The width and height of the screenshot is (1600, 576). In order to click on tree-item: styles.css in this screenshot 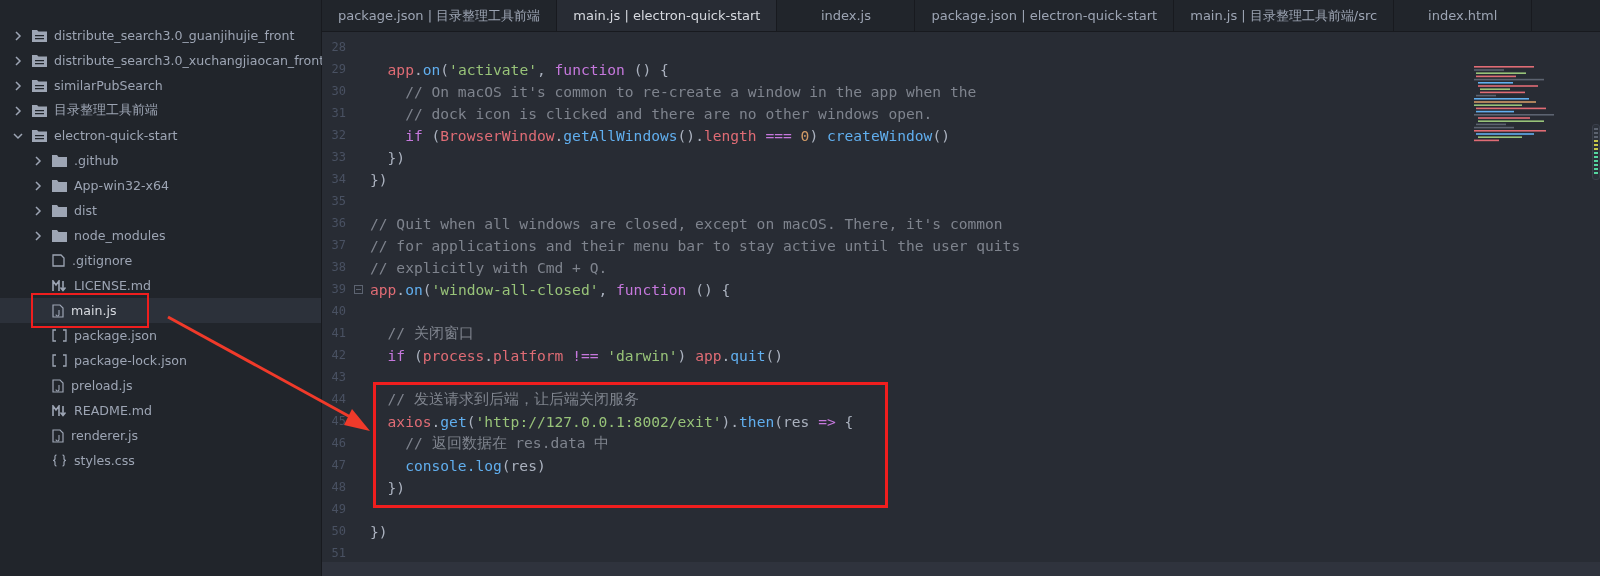, I will do `click(160, 460)`.